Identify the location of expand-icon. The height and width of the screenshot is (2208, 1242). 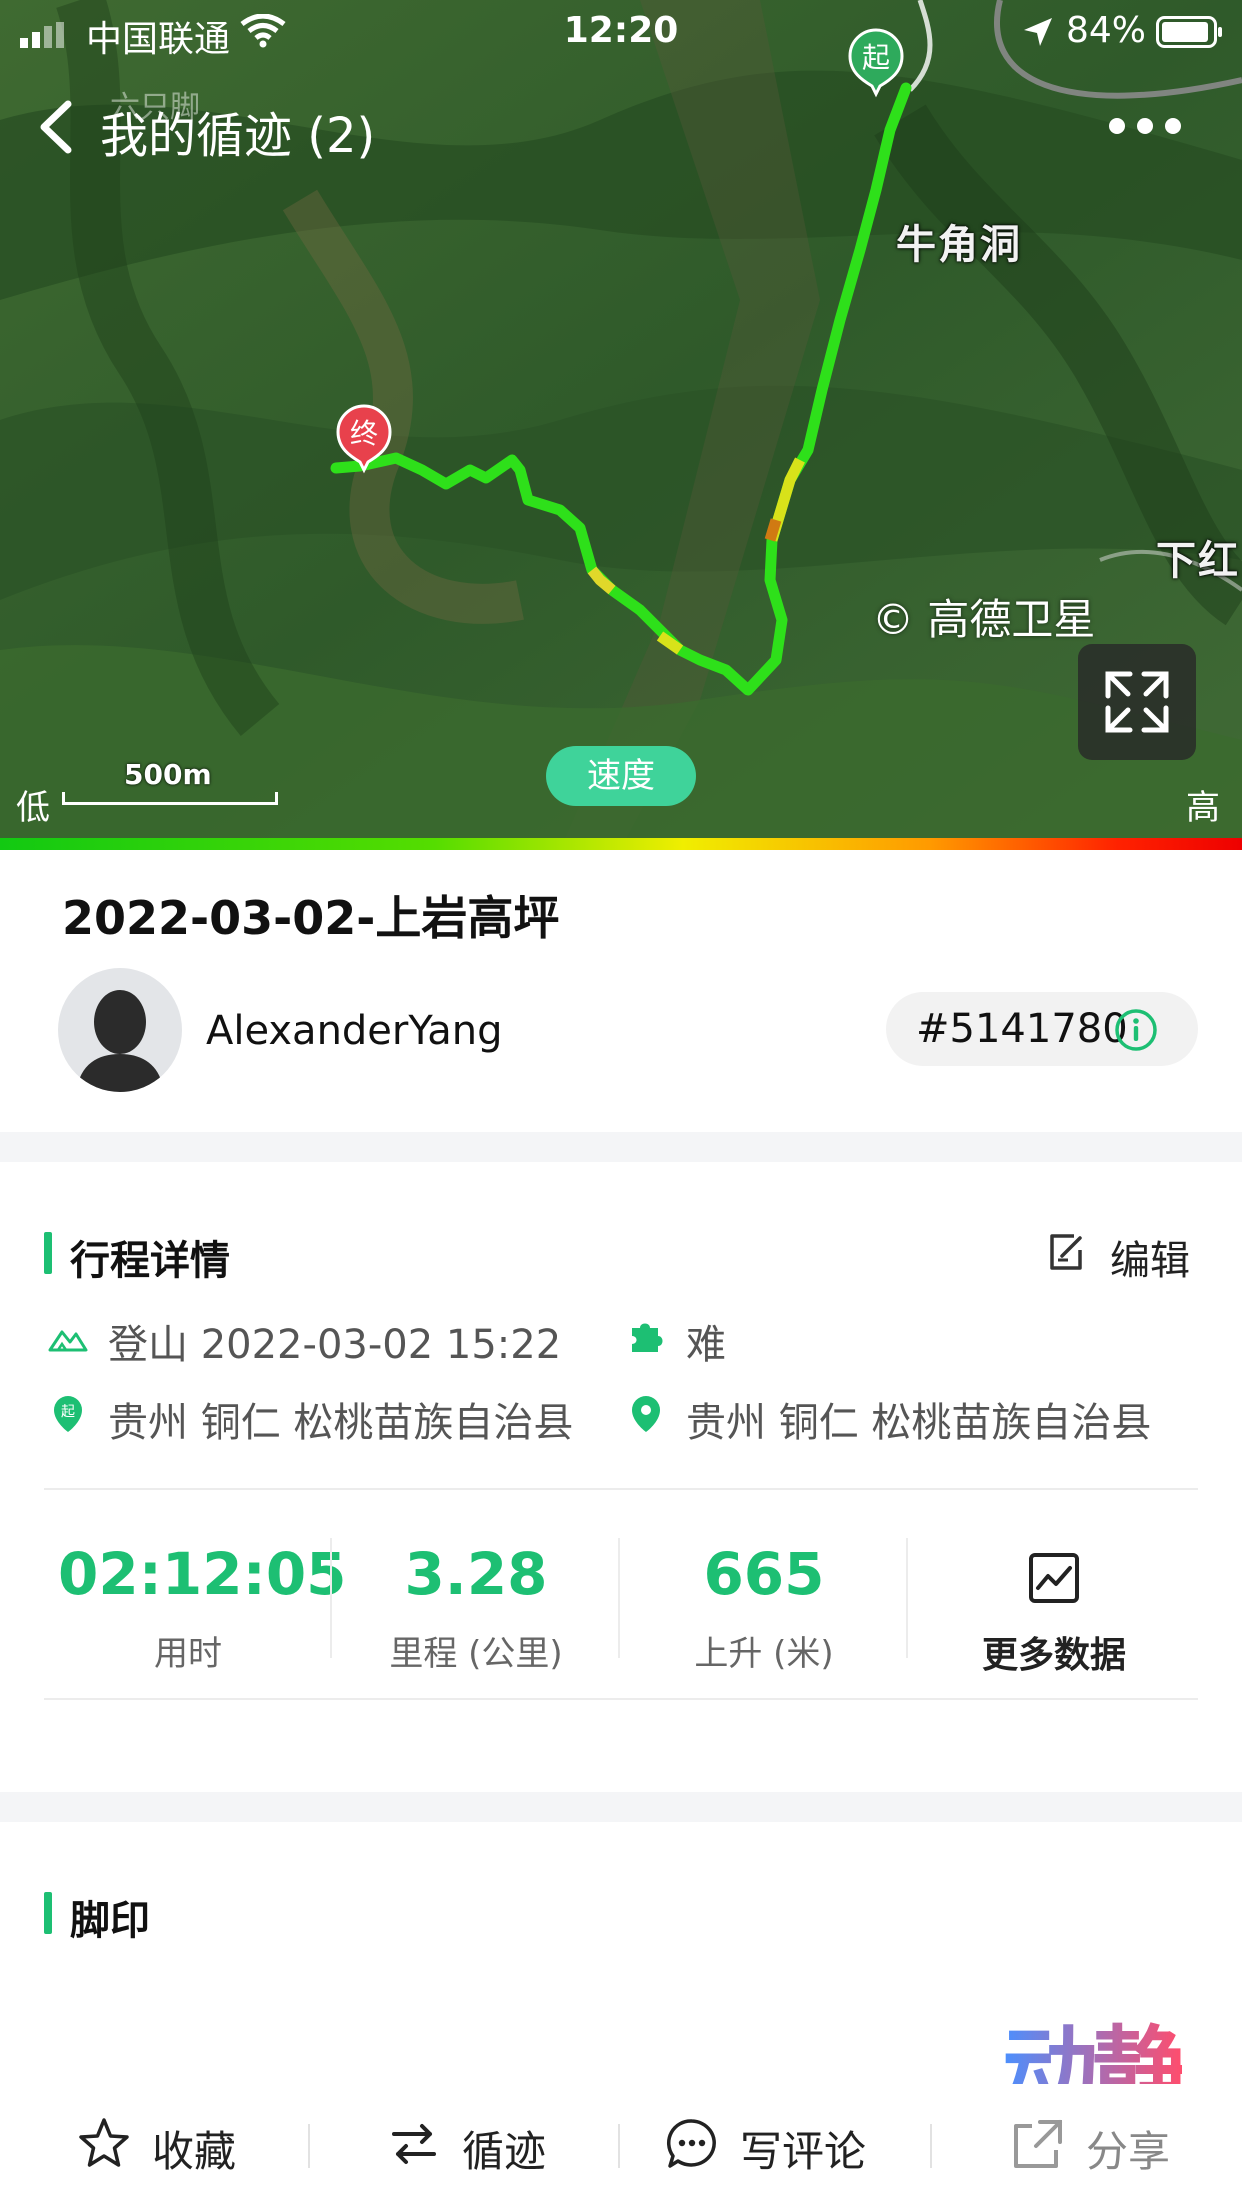
(1137, 702).